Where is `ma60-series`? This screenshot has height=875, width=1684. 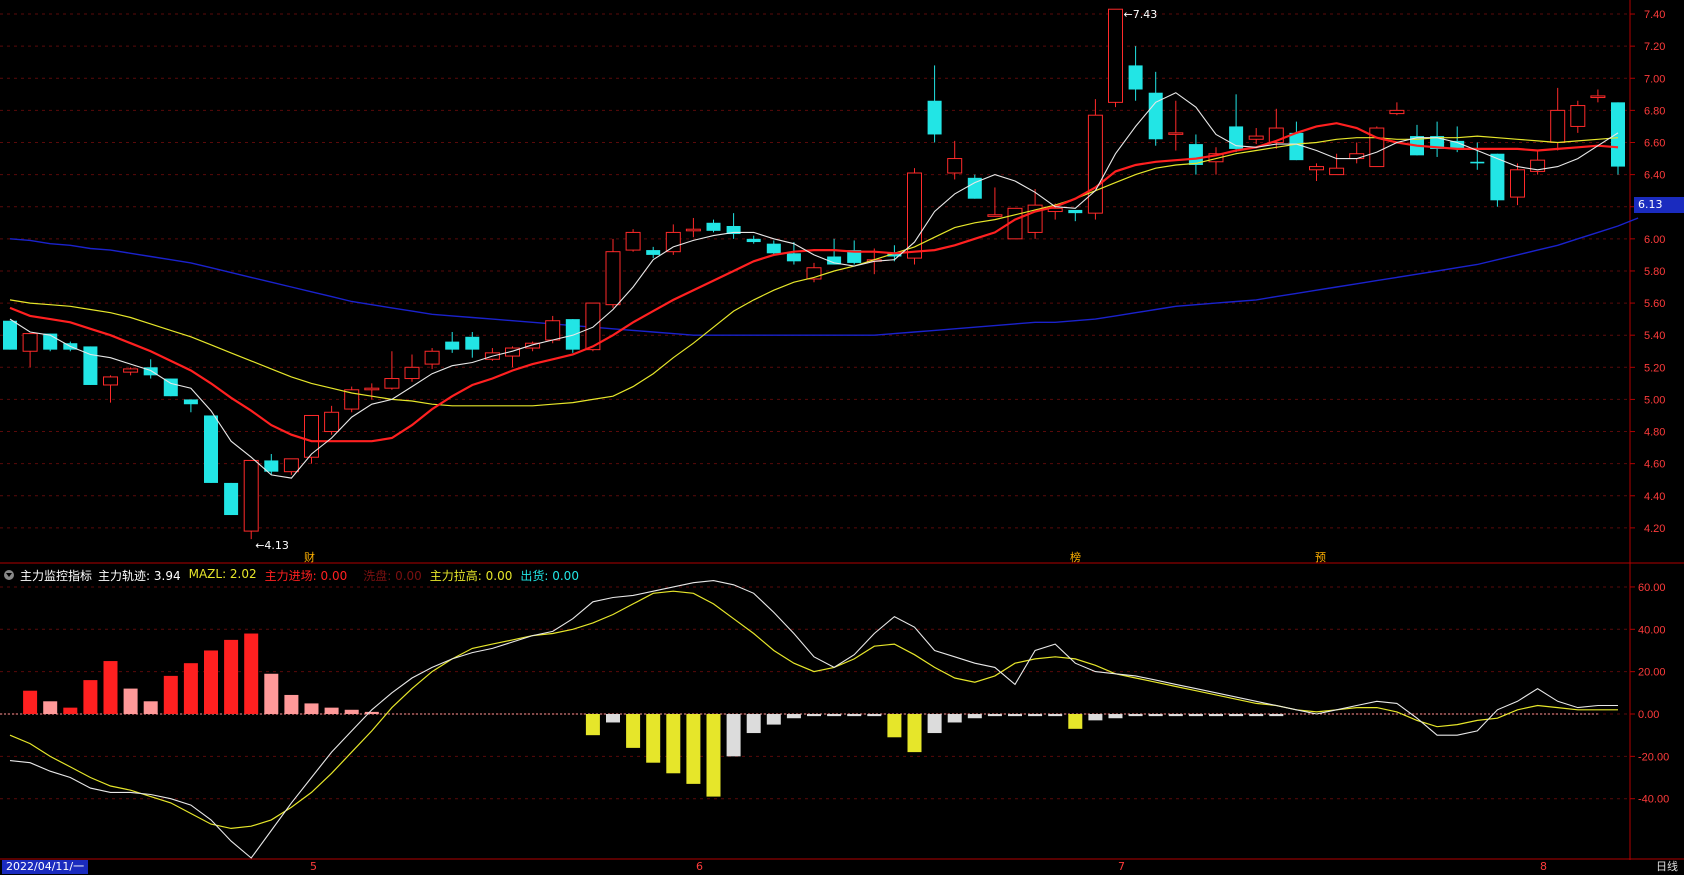
ma60-series is located at coordinates (824, 276).